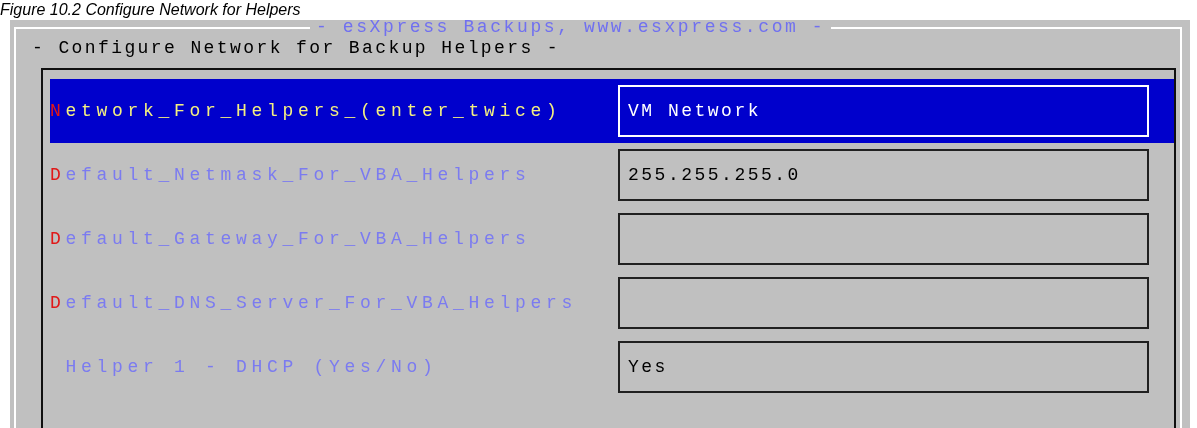 This screenshot has height=428, width=1197. Describe the element at coordinates (296, 48) in the screenshot. I see `screen-heading: - Configure Network for Backup Helpers -` at that location.